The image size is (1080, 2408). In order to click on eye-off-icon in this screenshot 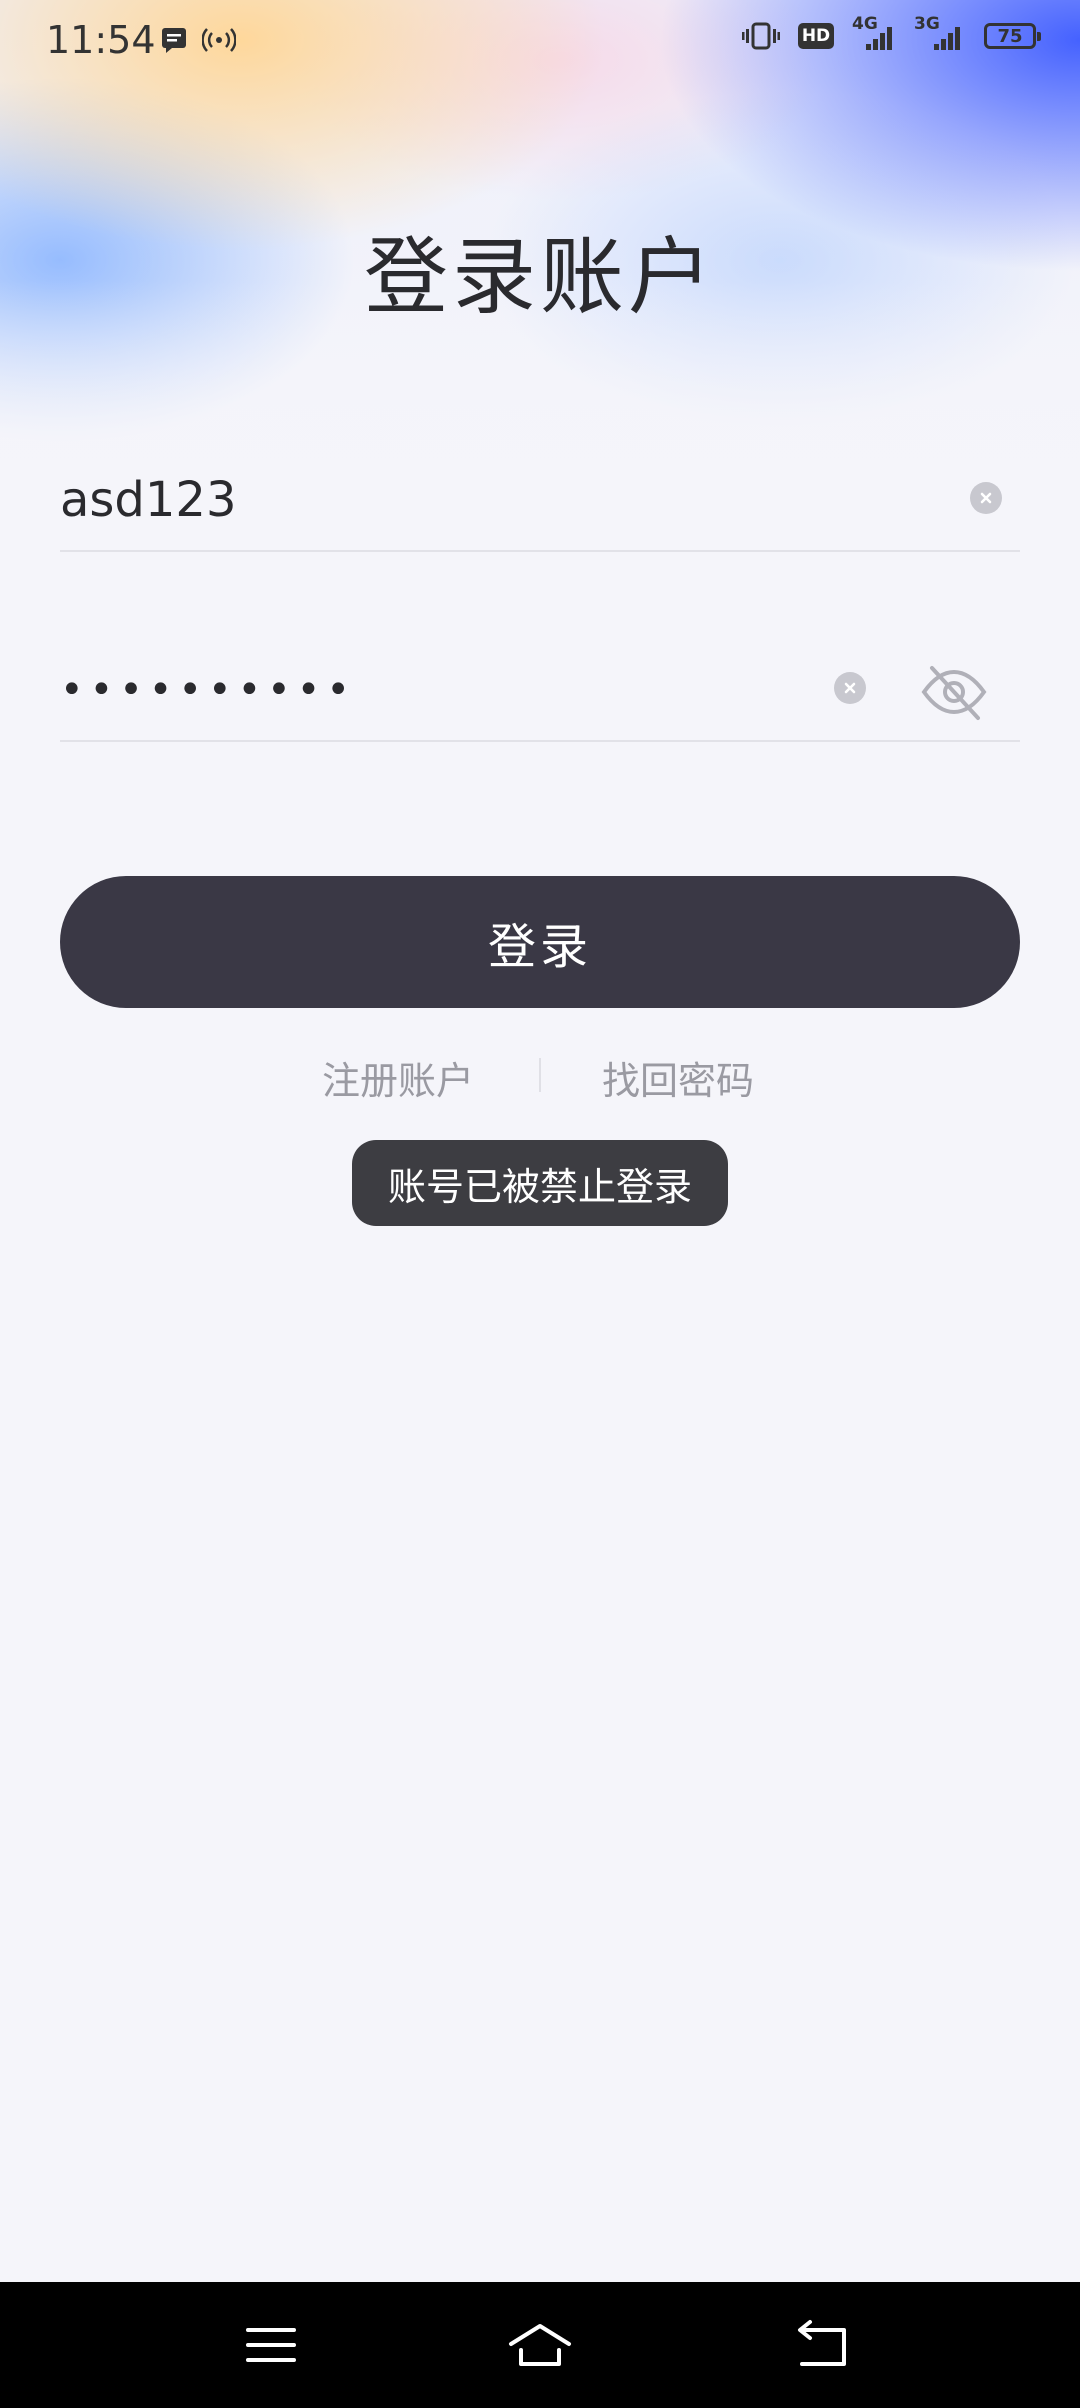, I will do `click(954, 692)`.